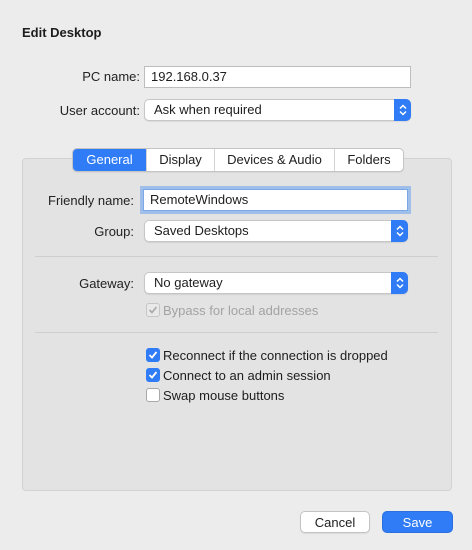  Describe the element at coordinates (114, 231) in the screenshot. I see `group-label: Group:` at that location.